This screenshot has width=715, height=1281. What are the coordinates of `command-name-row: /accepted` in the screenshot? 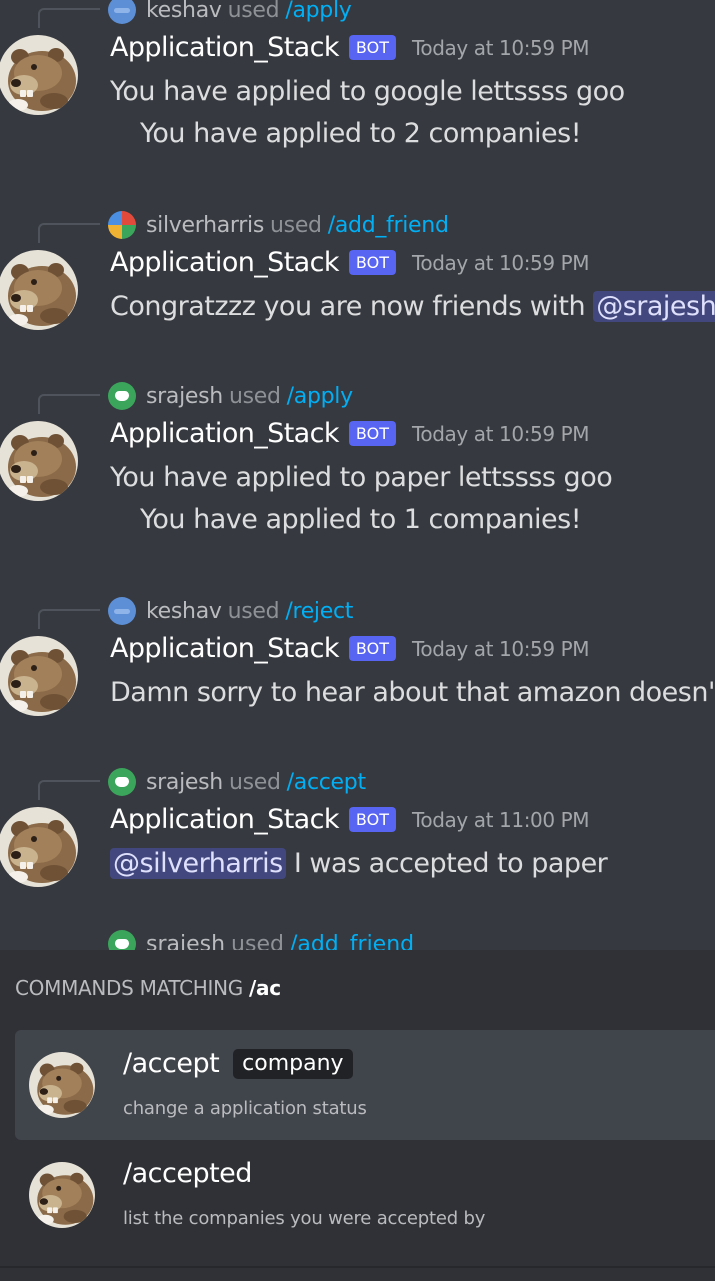 It's located at (194, 1173).